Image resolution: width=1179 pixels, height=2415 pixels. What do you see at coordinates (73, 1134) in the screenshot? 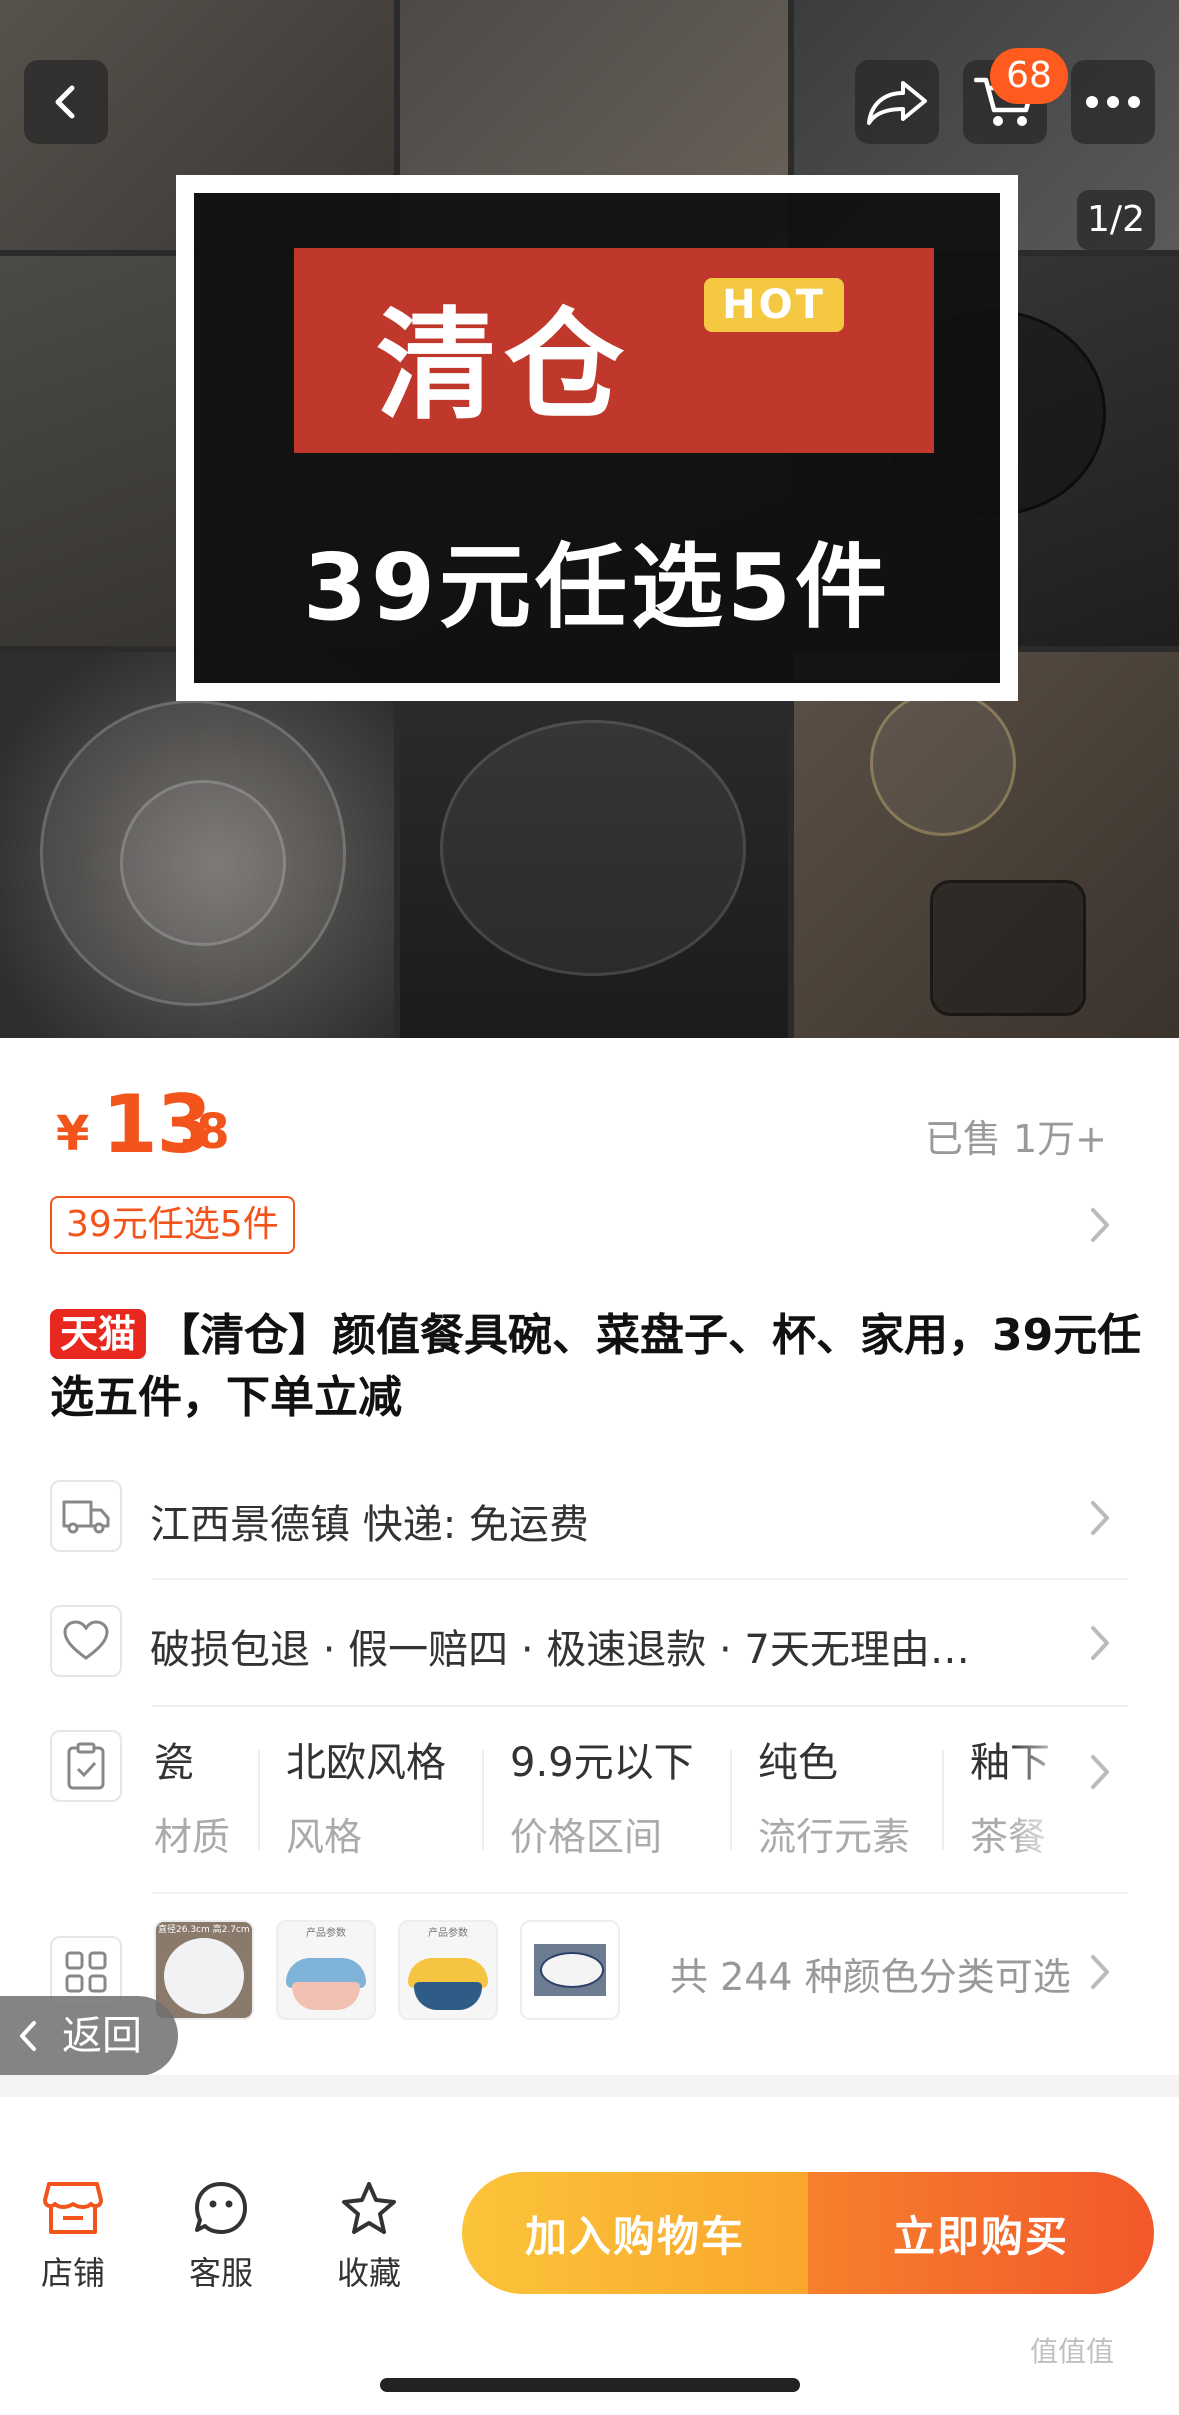
I see `currency-symbol: ¥` at bounding box center [73, 1134].